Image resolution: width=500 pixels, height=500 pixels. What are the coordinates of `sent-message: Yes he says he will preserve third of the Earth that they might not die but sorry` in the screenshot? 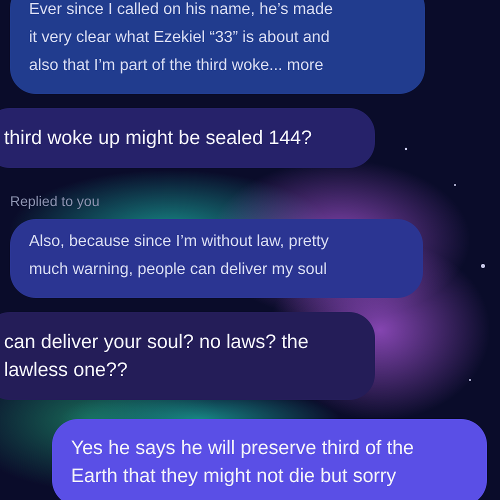 It's located at (269, 459).